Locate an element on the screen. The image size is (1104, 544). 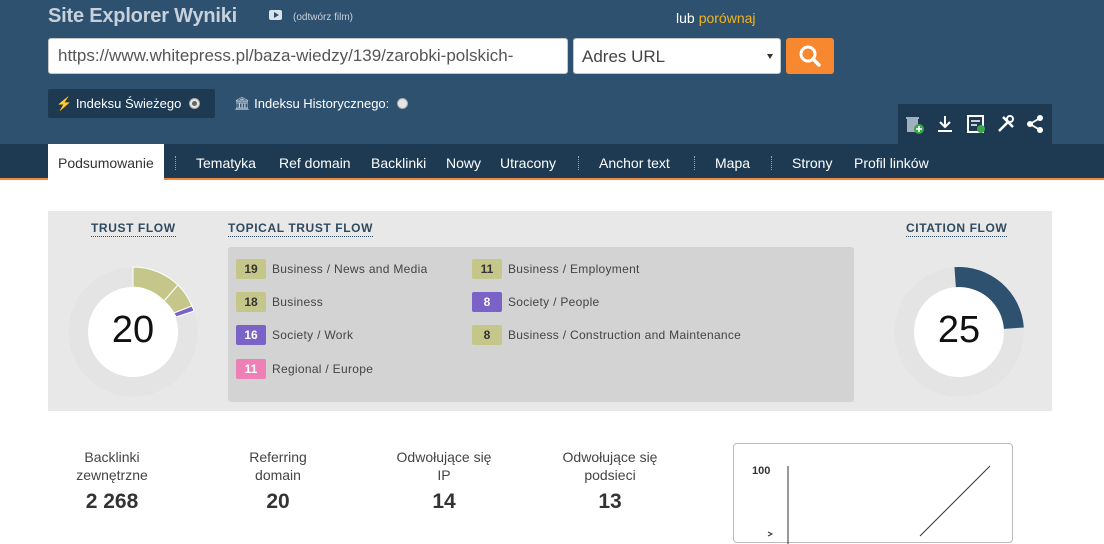
play-film-link: (odtwórz film) is located at coordinates (323, 17).